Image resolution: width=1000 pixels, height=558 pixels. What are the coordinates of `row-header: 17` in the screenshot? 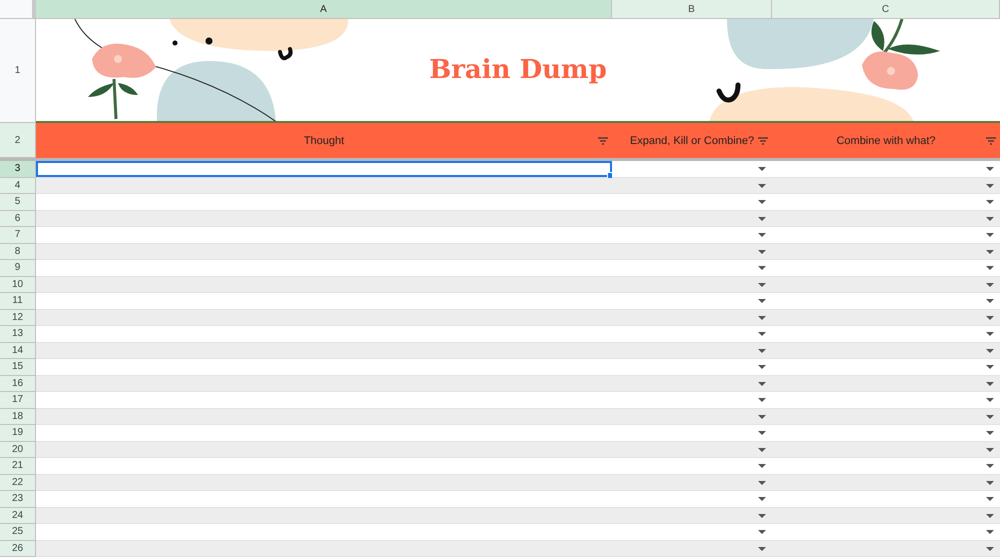 It's located at (18, 400).